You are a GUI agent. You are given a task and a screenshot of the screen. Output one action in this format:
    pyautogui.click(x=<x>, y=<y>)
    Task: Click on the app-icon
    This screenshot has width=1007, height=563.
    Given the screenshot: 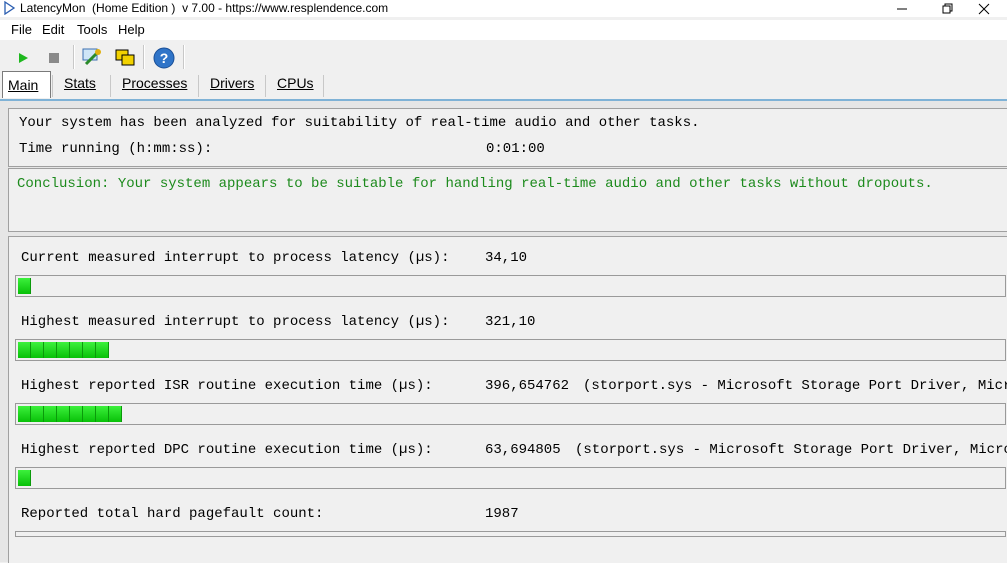 What is the action you would take?
    pyautogui.click(x=9, y=8)
    